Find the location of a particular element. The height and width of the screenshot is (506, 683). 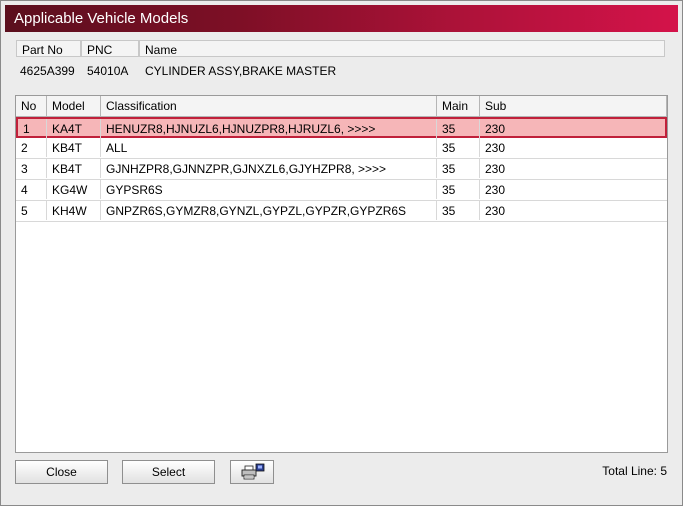

column-header-sub: Sub is located at coordinates (573, 106).